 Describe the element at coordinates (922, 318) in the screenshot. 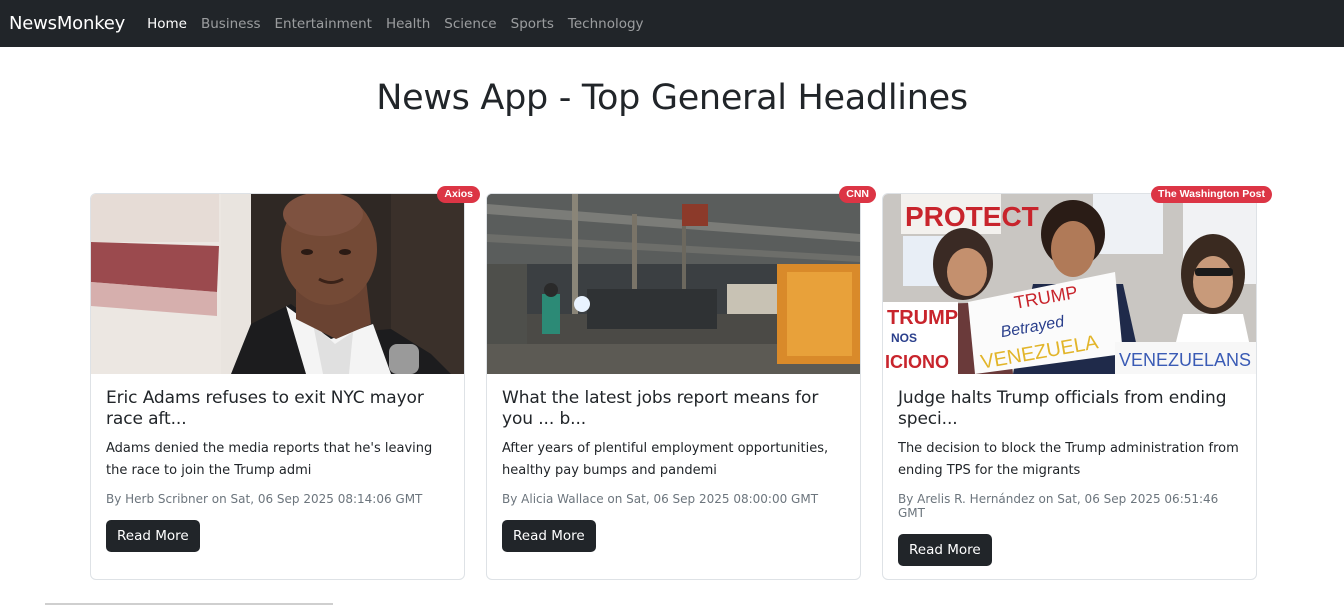

I see `svg-text: TRUMP` at that location.